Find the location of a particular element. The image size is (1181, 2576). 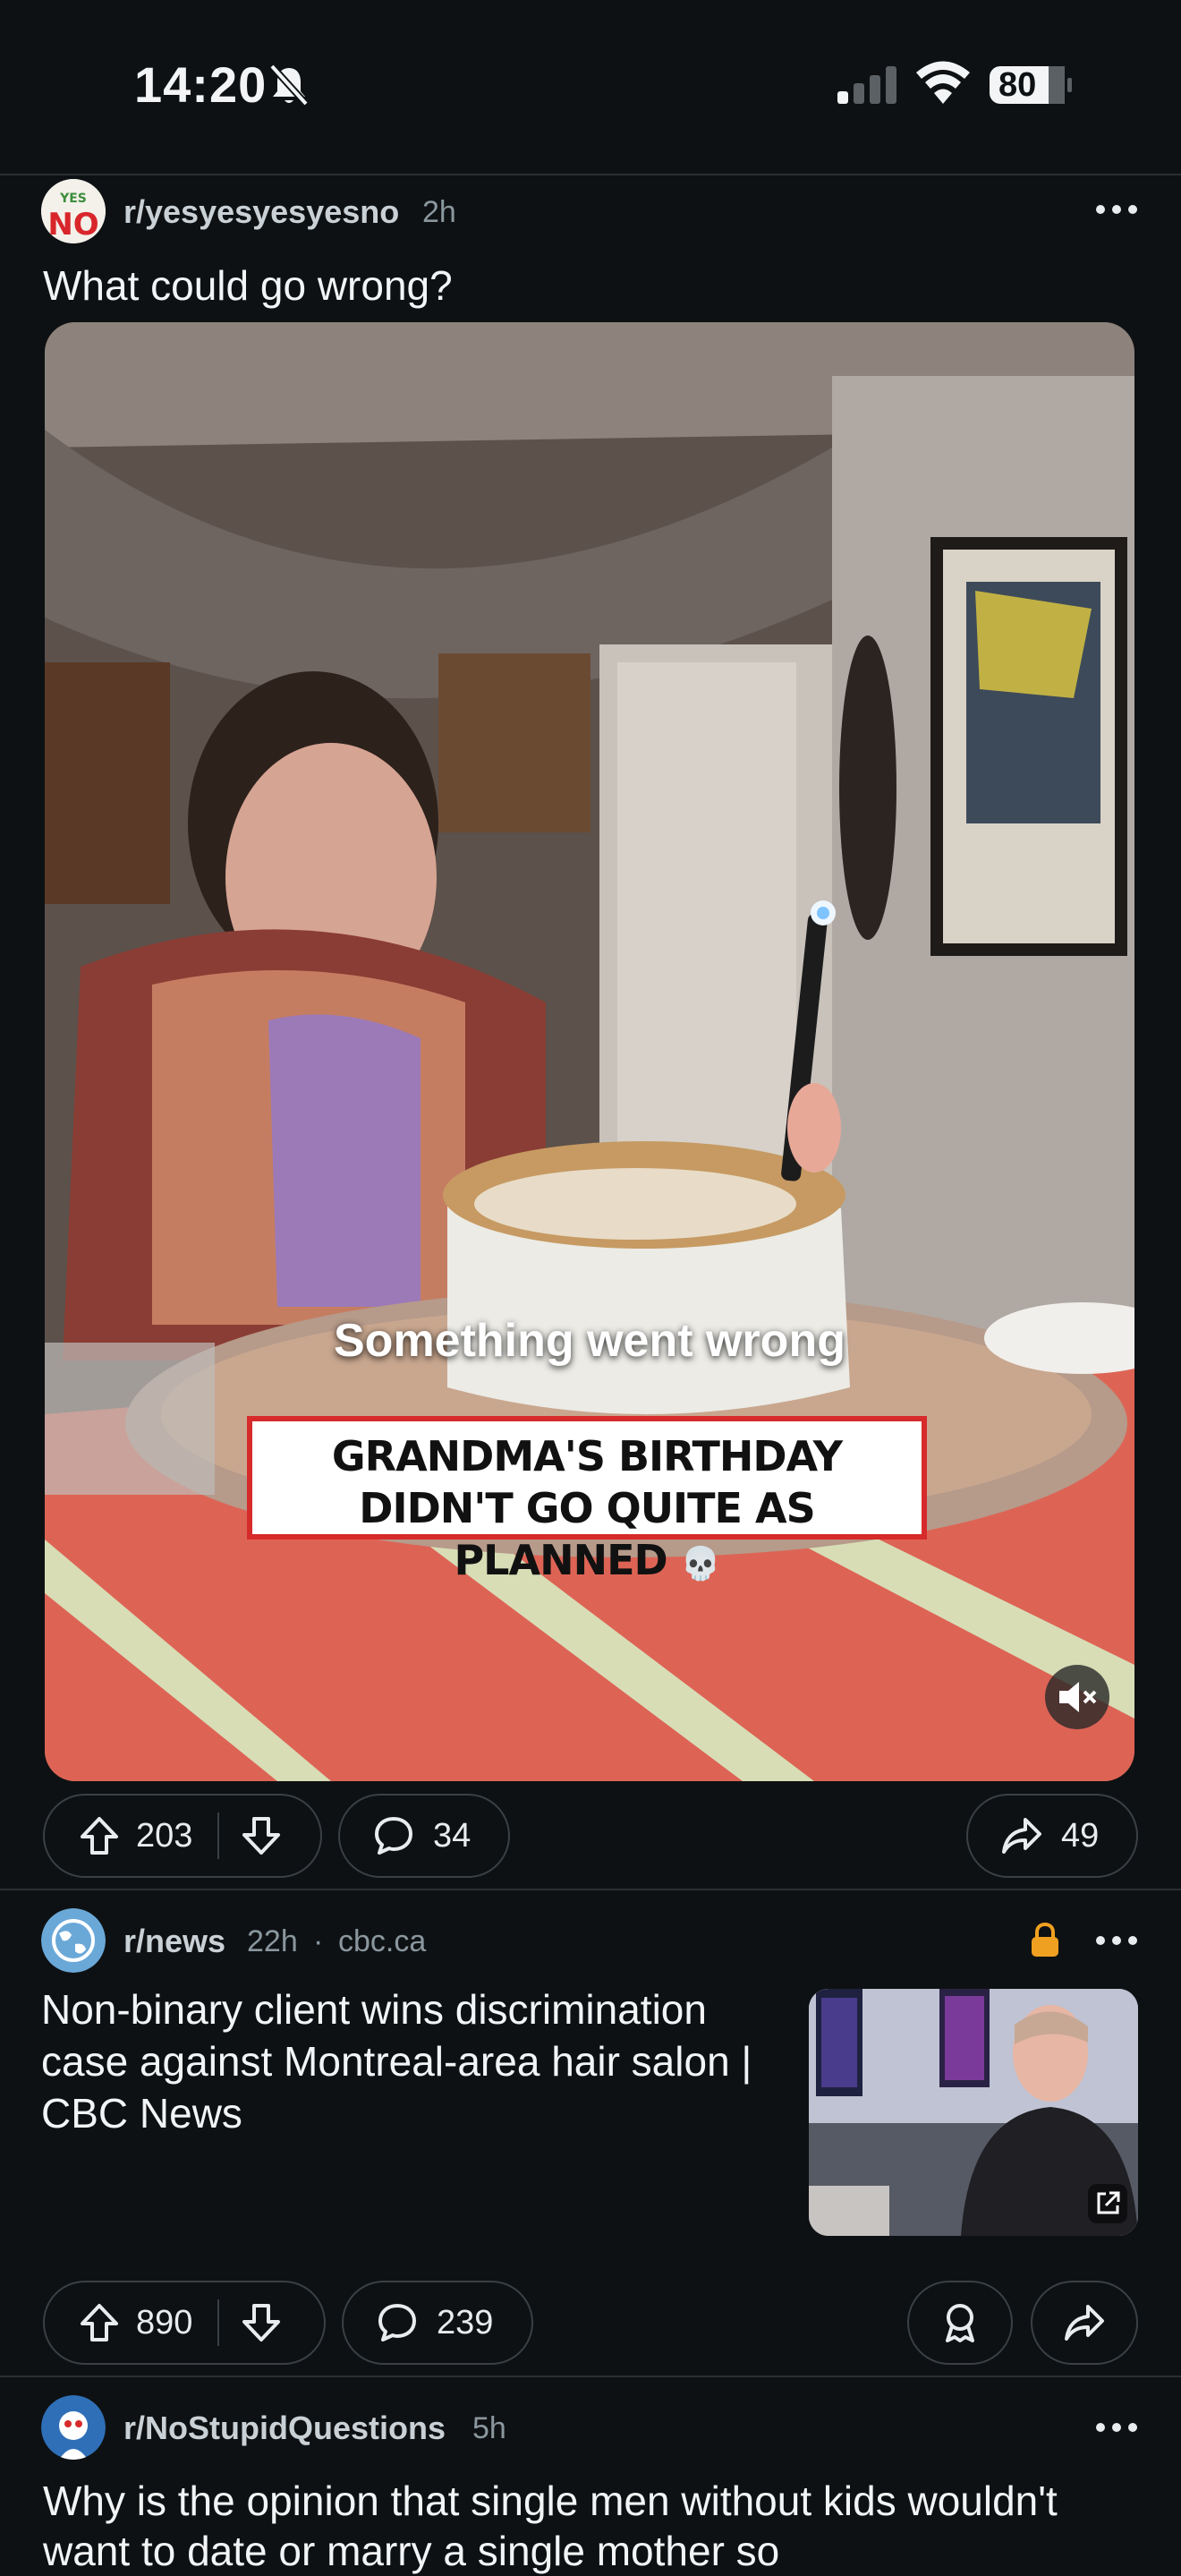

mute-button is located at coordinates (1077, 1697).